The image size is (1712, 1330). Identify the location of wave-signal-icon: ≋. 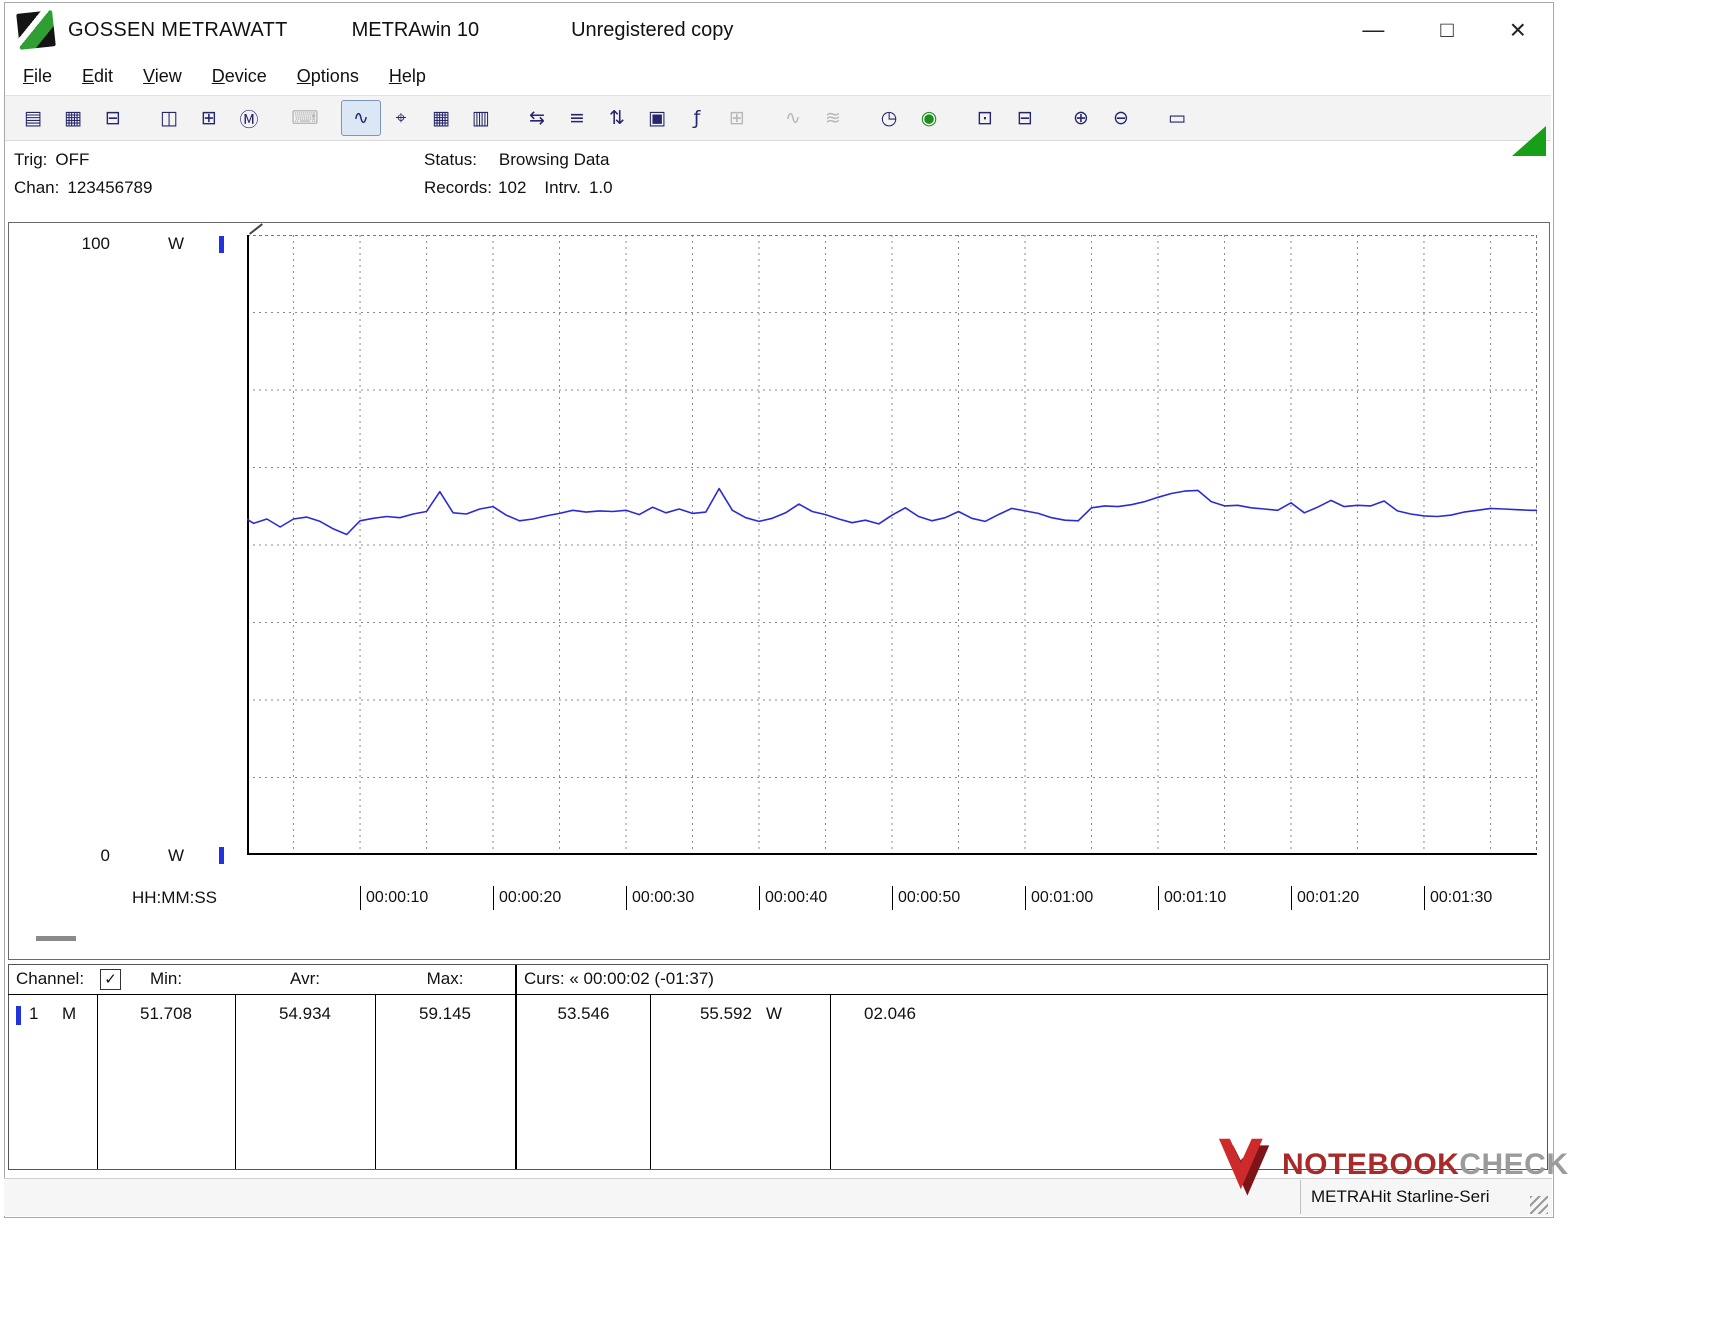
(833, 118).